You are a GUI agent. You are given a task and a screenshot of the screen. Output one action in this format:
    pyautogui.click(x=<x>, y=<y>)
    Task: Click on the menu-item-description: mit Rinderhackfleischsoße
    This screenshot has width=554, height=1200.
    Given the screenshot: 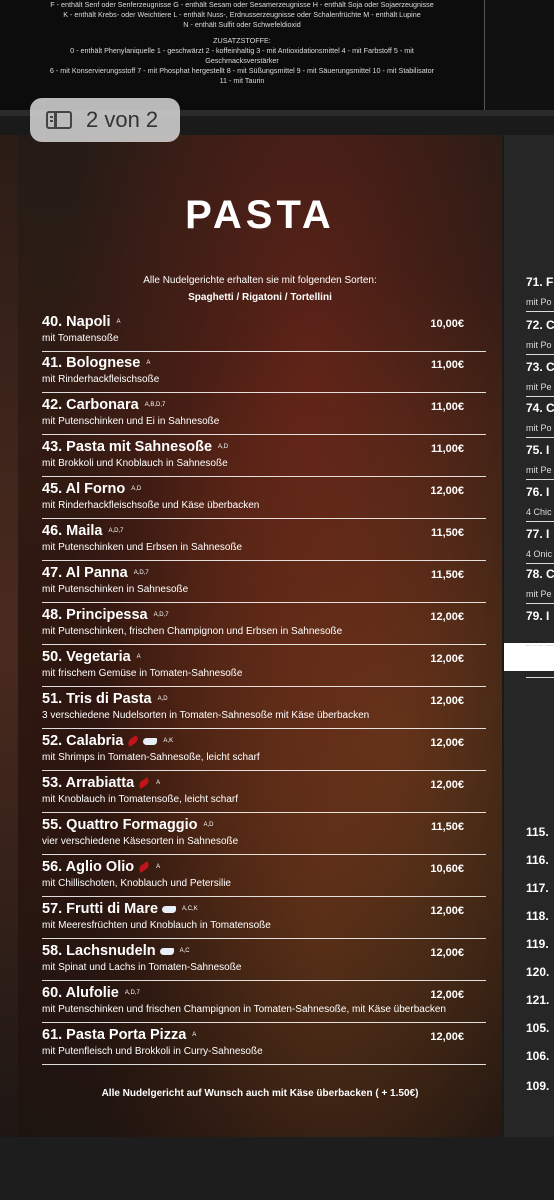 What is the action you would take?
    pyautogui.click(x=101, y=379)
    